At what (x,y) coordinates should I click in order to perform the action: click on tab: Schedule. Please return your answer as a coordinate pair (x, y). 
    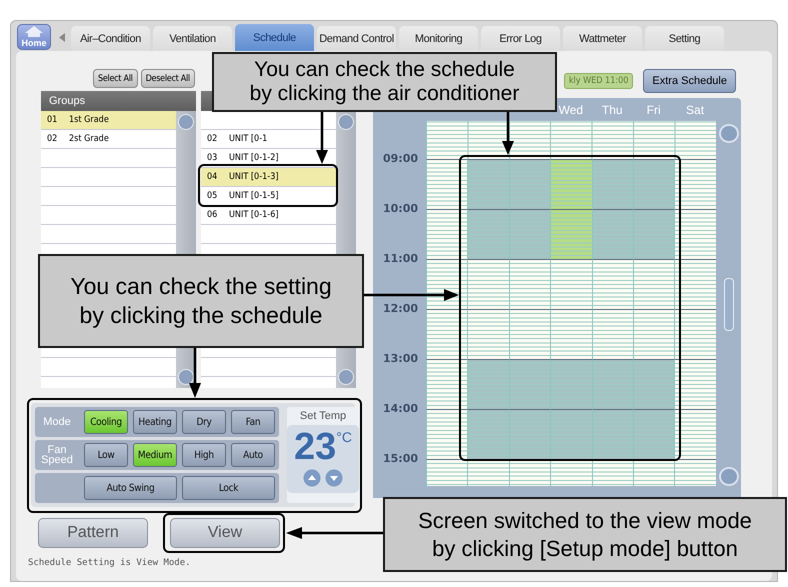
    Looking at the image, I should click on (274, 37).